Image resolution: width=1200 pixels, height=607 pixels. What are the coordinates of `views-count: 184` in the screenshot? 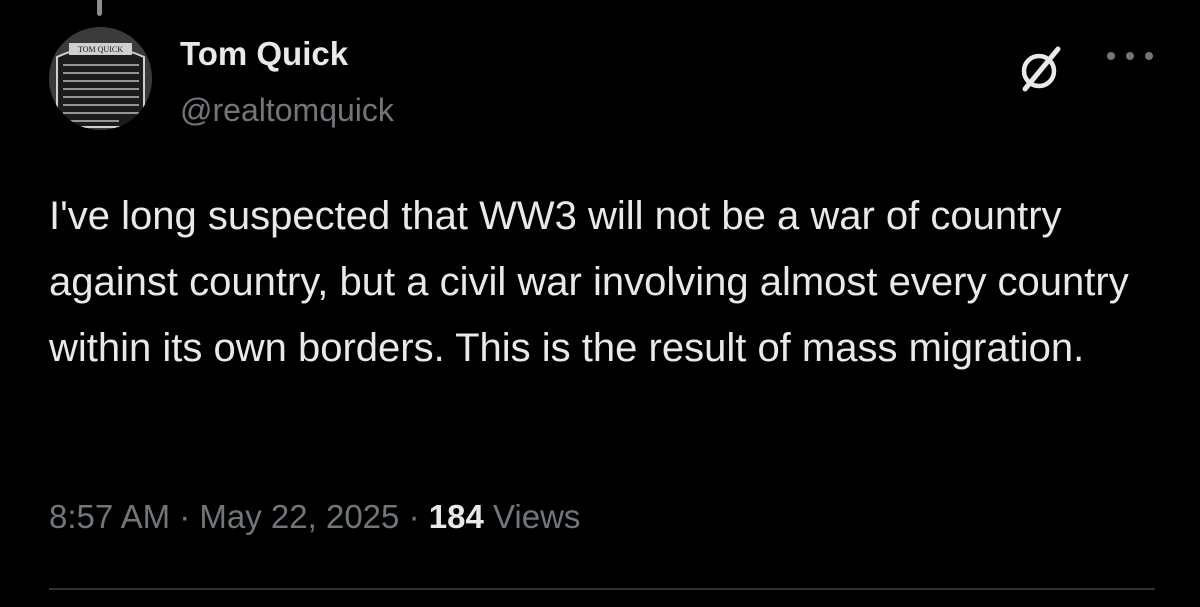 It's located at (456, 516).